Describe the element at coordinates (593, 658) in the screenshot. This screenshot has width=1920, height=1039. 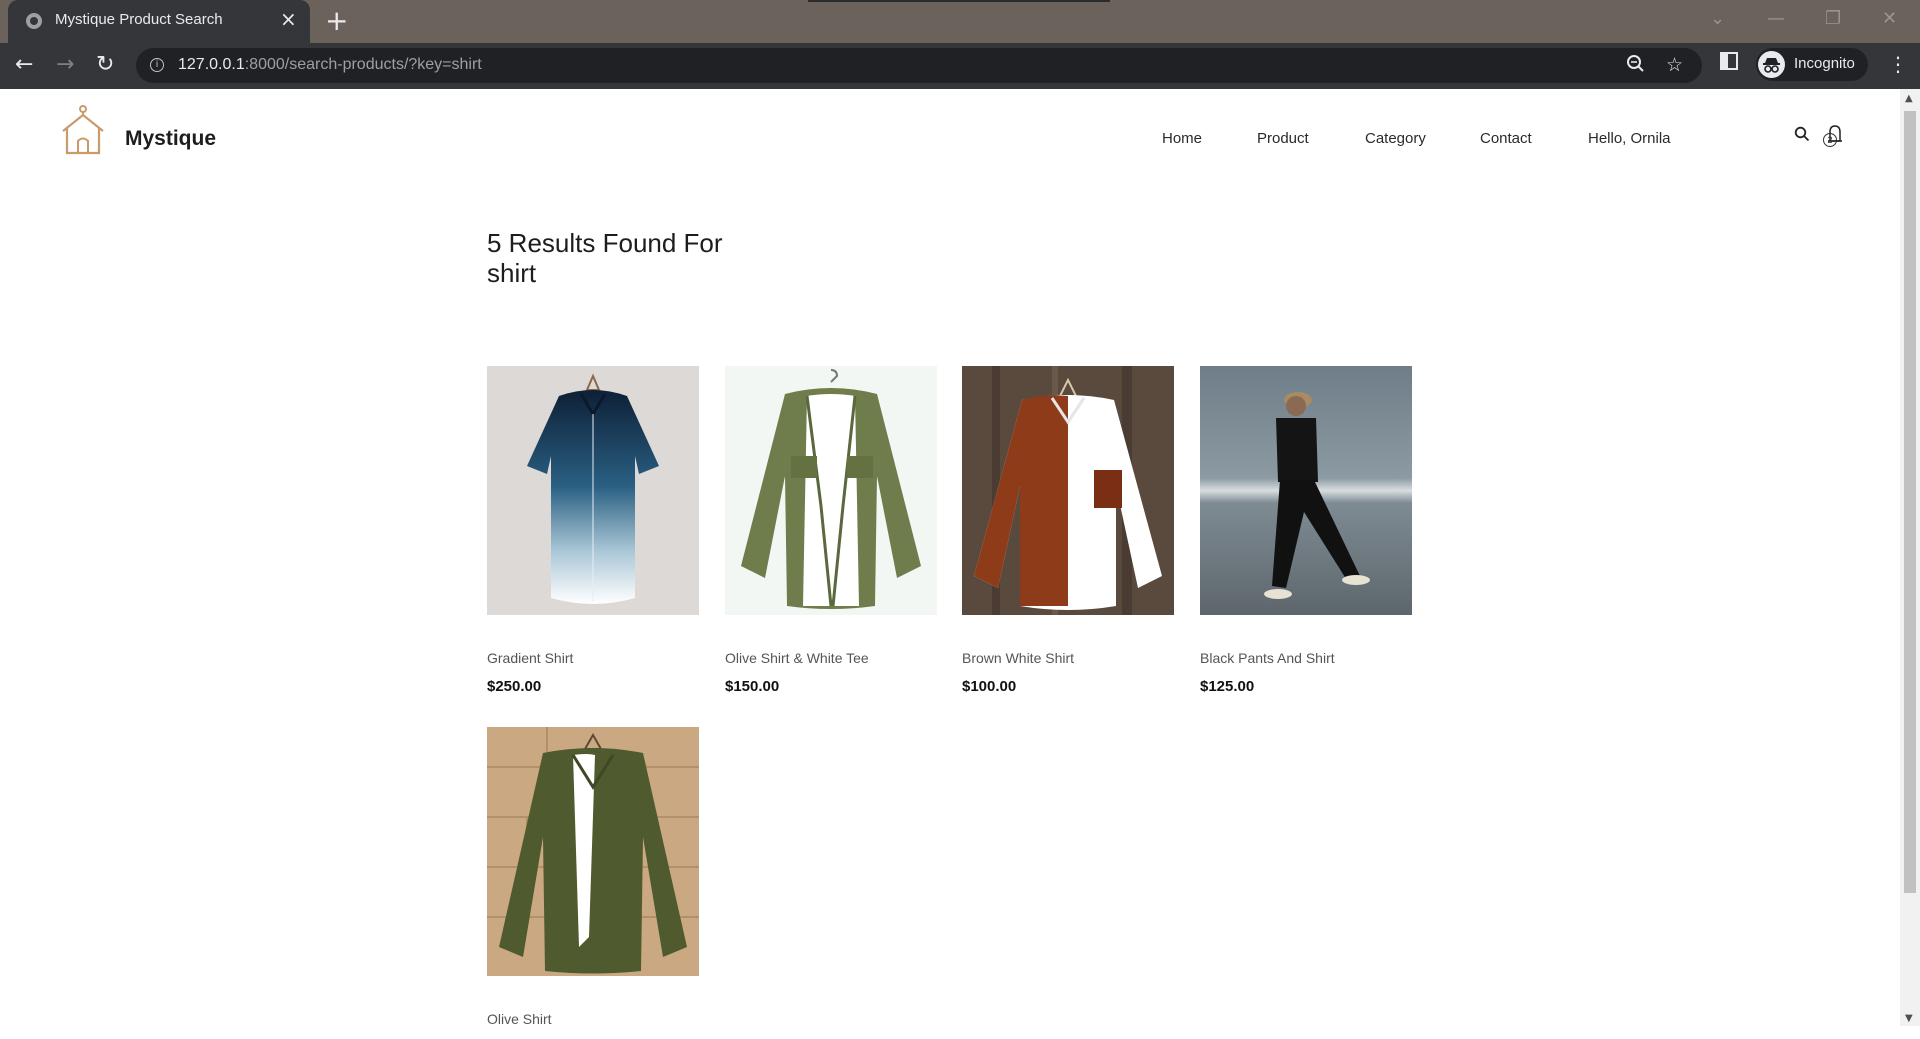
I see `product-name: Gradient Shirt` at that location.